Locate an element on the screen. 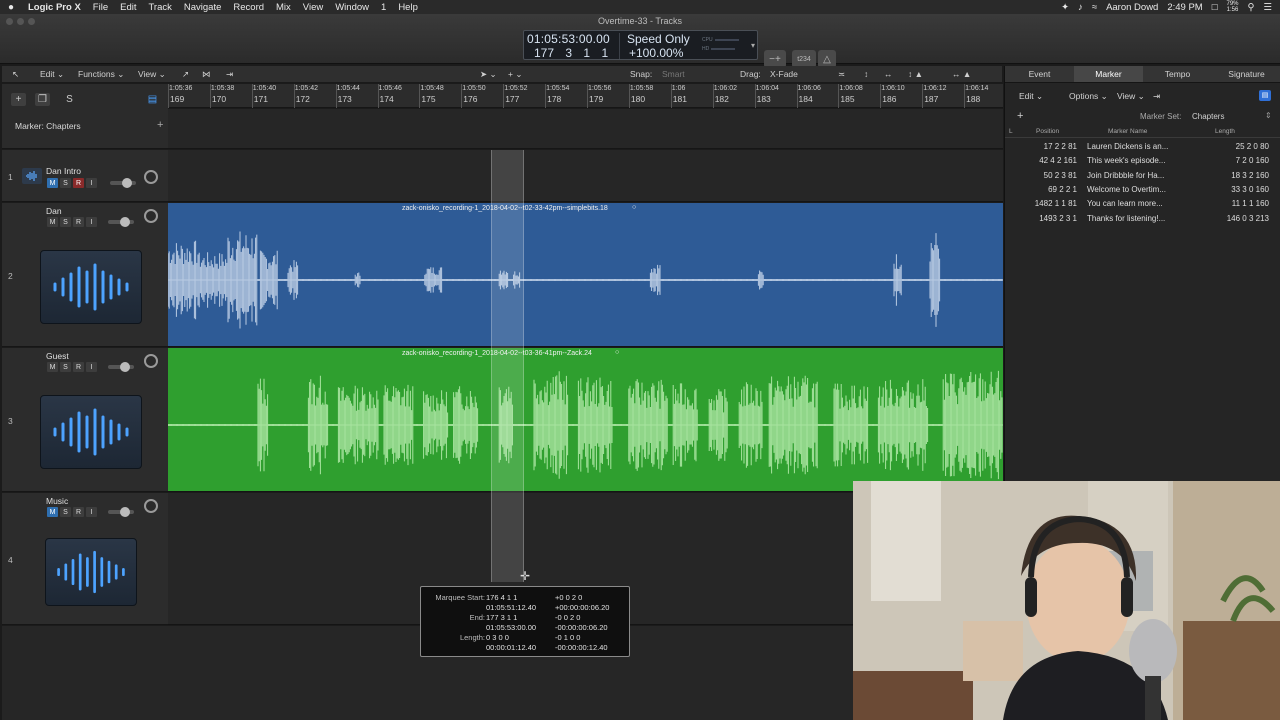 This screenshot has height=720, width=1280. snap-select: Smart is located at coordinates (673, 74).